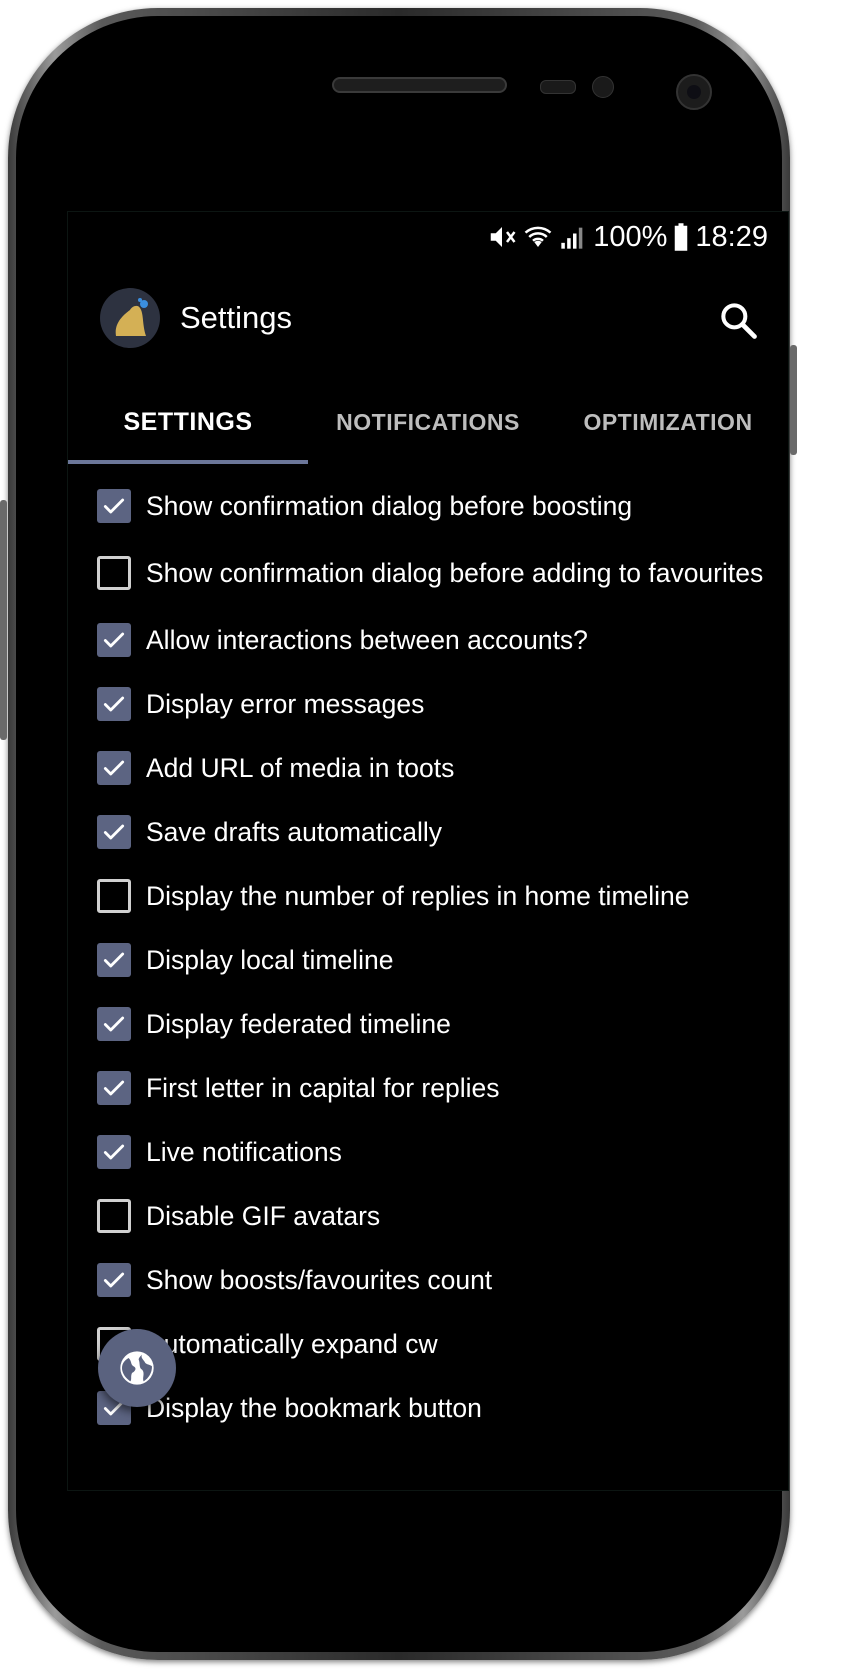 The image size is (856, 1676). What do you see at coordinates (558, 87) in the screenshot?
I see `proximity-sensor` at bounding box center [558, 87].